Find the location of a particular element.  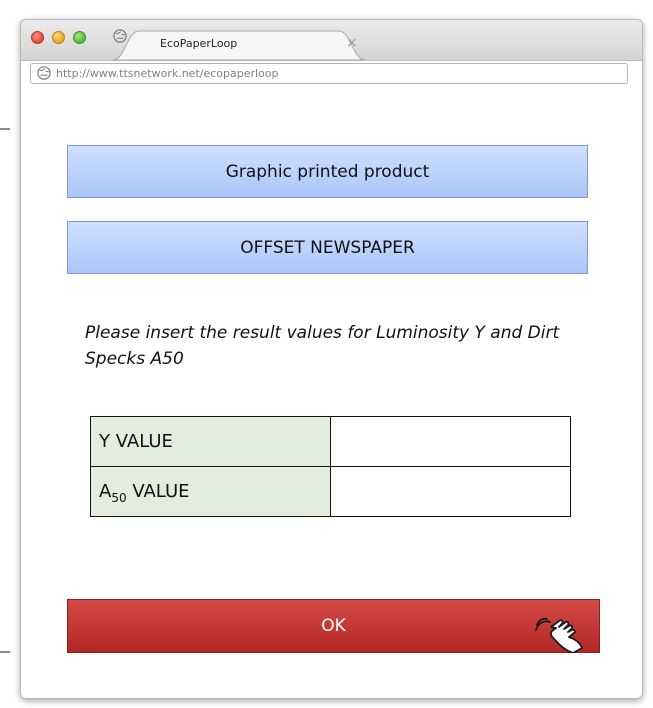

close-window-button is located at coordinates (37, 37).